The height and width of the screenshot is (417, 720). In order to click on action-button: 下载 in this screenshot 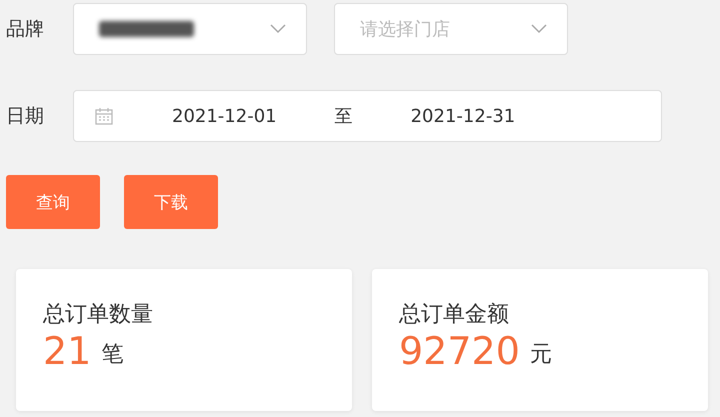, I will do `click(171, 202)`.